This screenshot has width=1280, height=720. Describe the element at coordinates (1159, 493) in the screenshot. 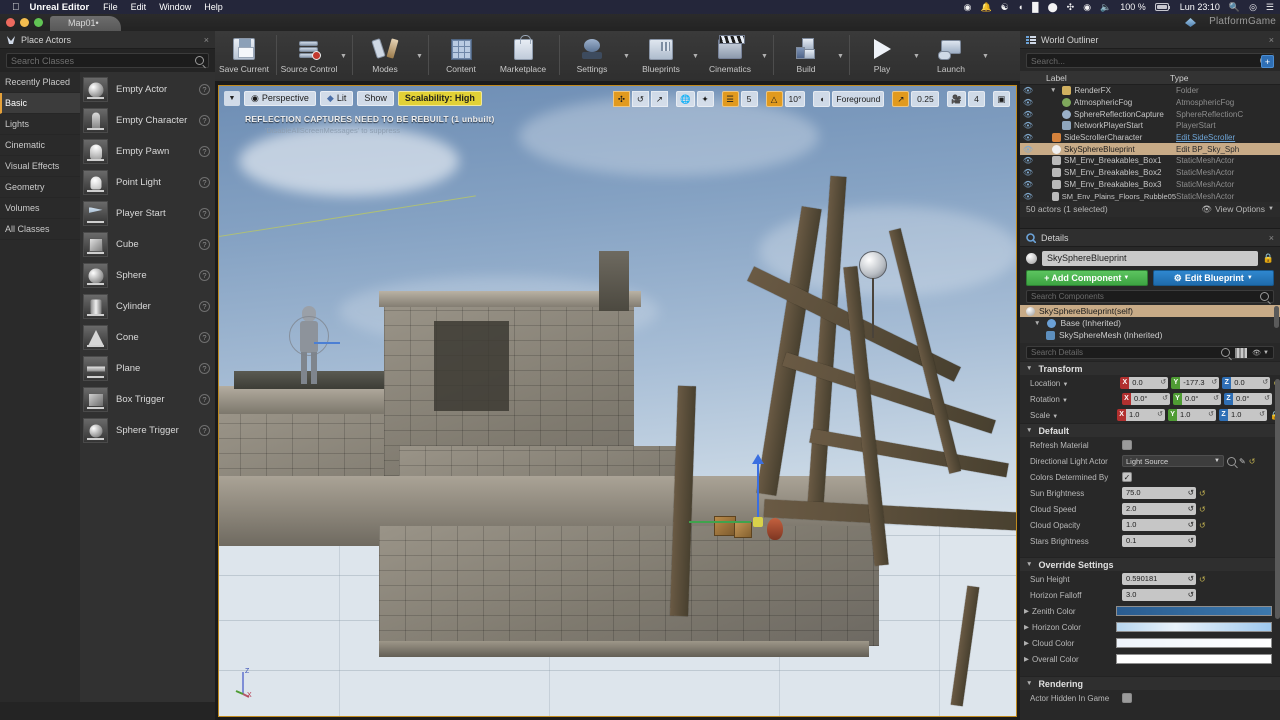

I see `sun-brightness-field: 75.0 ↺` at that location.